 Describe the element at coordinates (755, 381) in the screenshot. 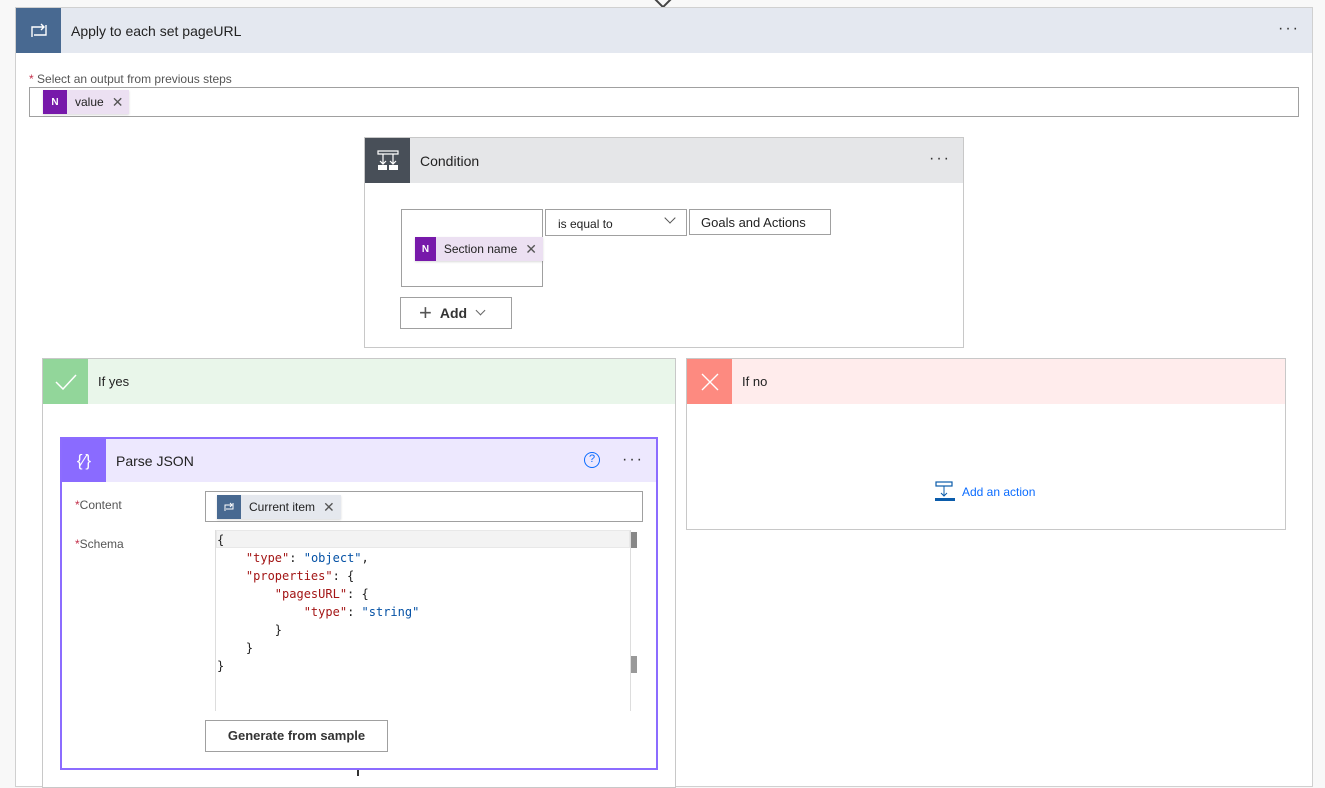

I see `if-no-title: If no` at that location.